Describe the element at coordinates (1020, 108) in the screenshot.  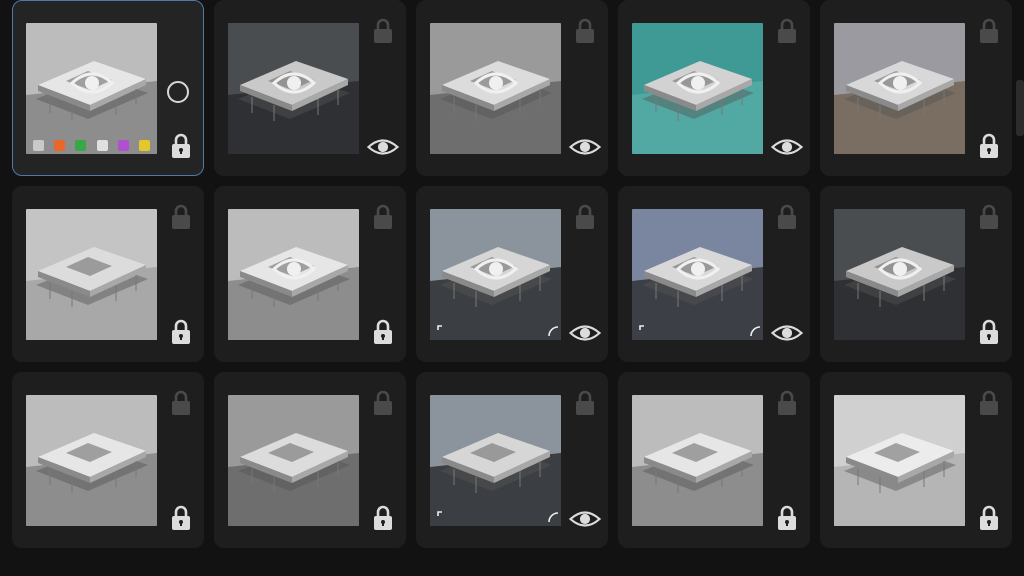
I see `scrollbar-thumb` at that location.